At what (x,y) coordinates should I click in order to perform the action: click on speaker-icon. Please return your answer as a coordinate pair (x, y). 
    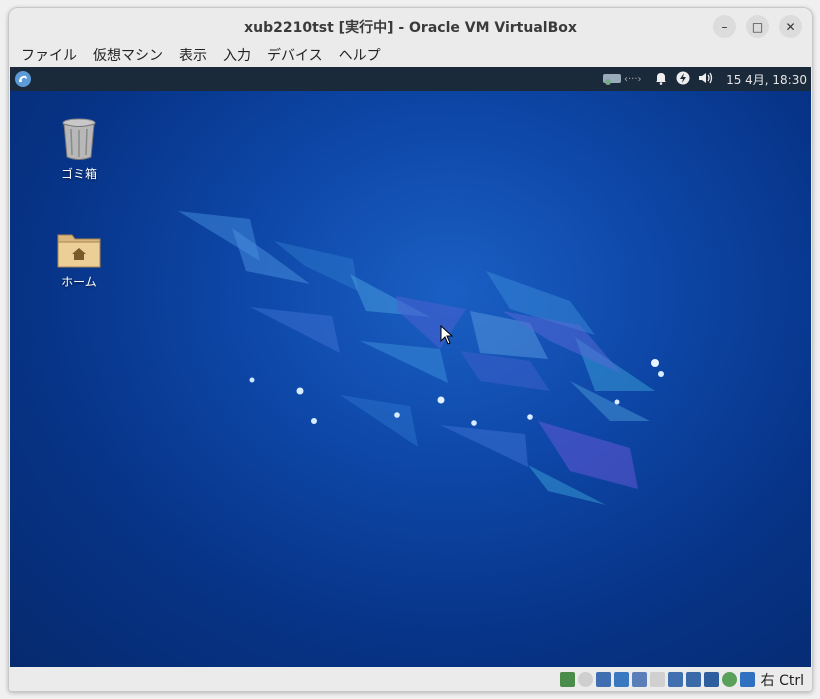
    Looking at the image, I should click on (706, 79).